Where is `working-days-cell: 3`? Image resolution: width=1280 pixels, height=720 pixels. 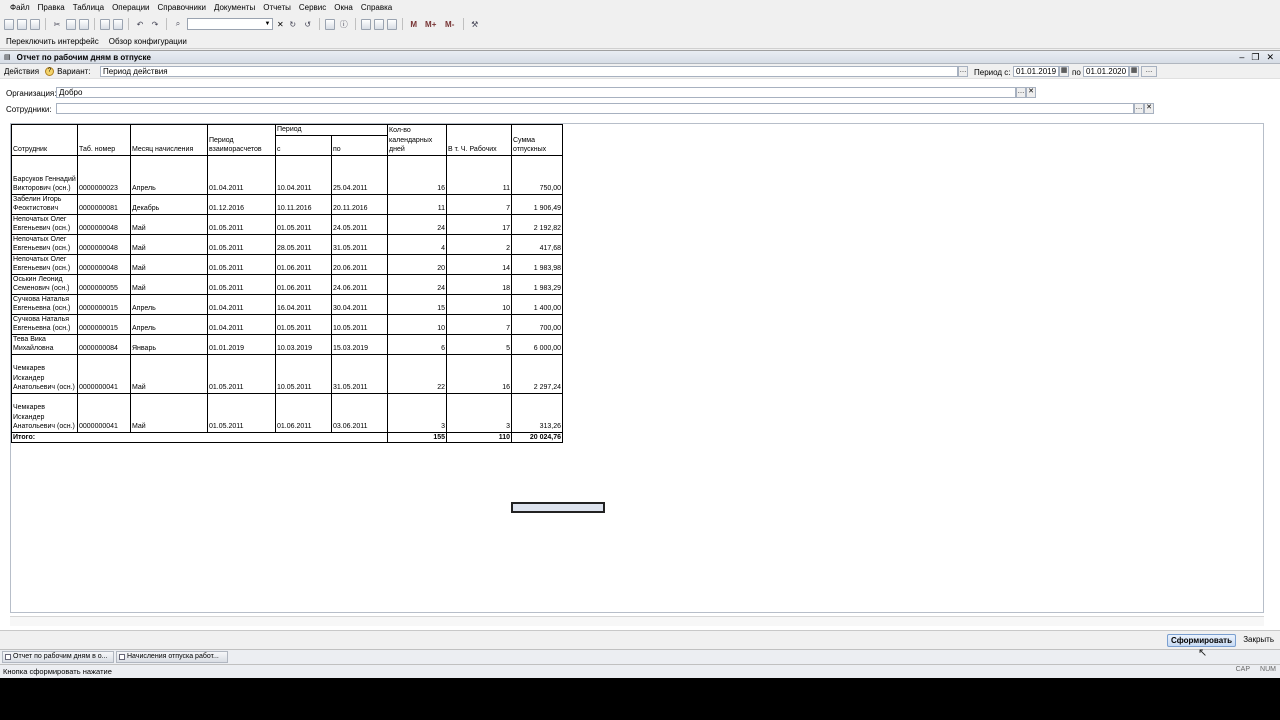
working-days-cell: 3 is located at coordinates (479, 412).